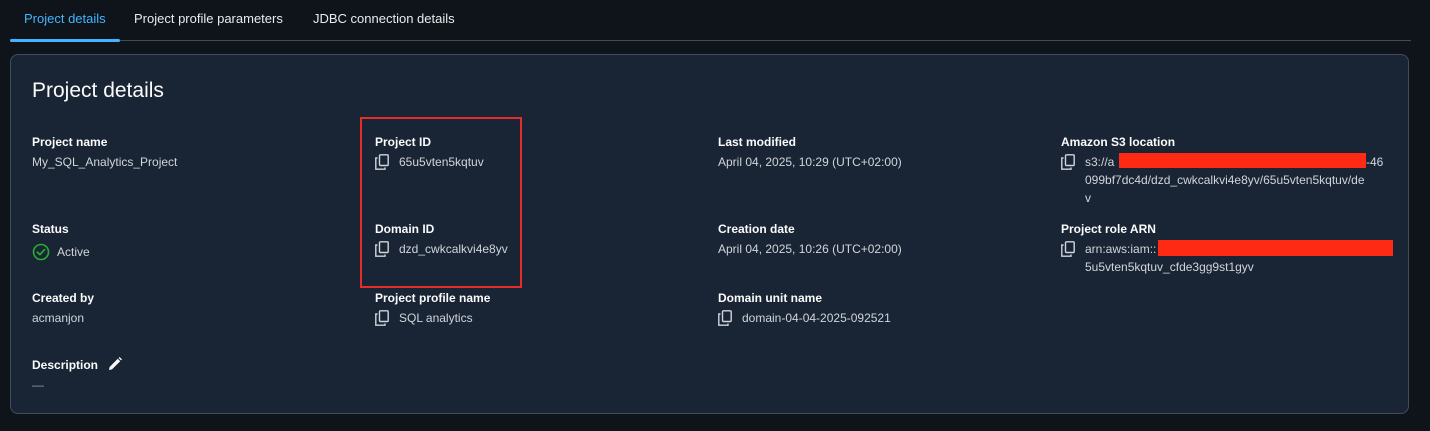  Describe the element at coordinates (1121, 249) in the screenshot. I see `role-arn-line1: arn:aws:iam::` at that location.